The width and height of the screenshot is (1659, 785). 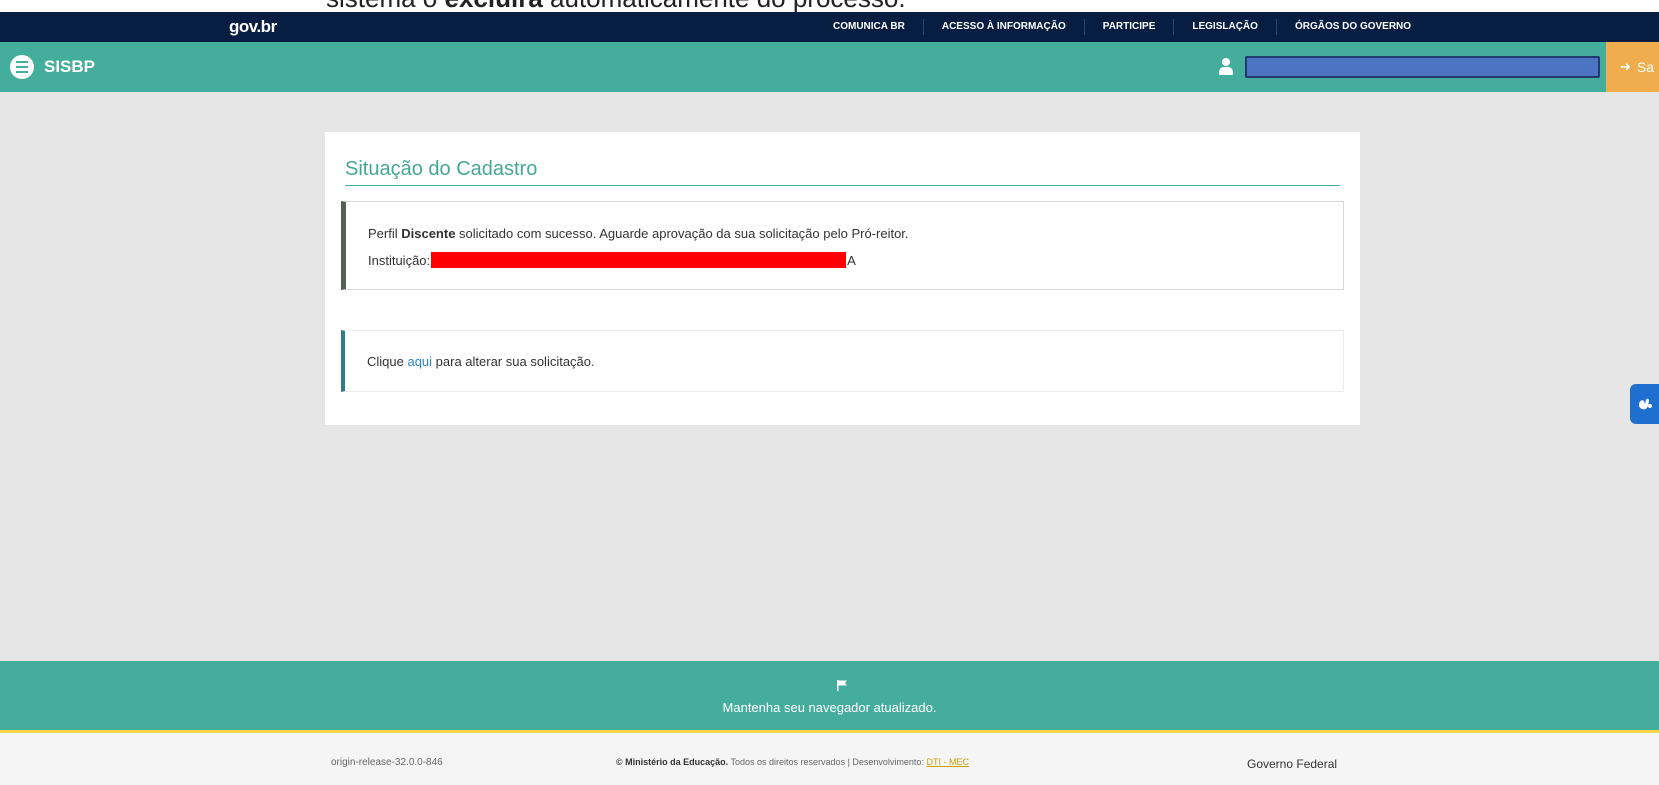 I want to click on gov-logo: gov.br, so click(x=253, y=27).